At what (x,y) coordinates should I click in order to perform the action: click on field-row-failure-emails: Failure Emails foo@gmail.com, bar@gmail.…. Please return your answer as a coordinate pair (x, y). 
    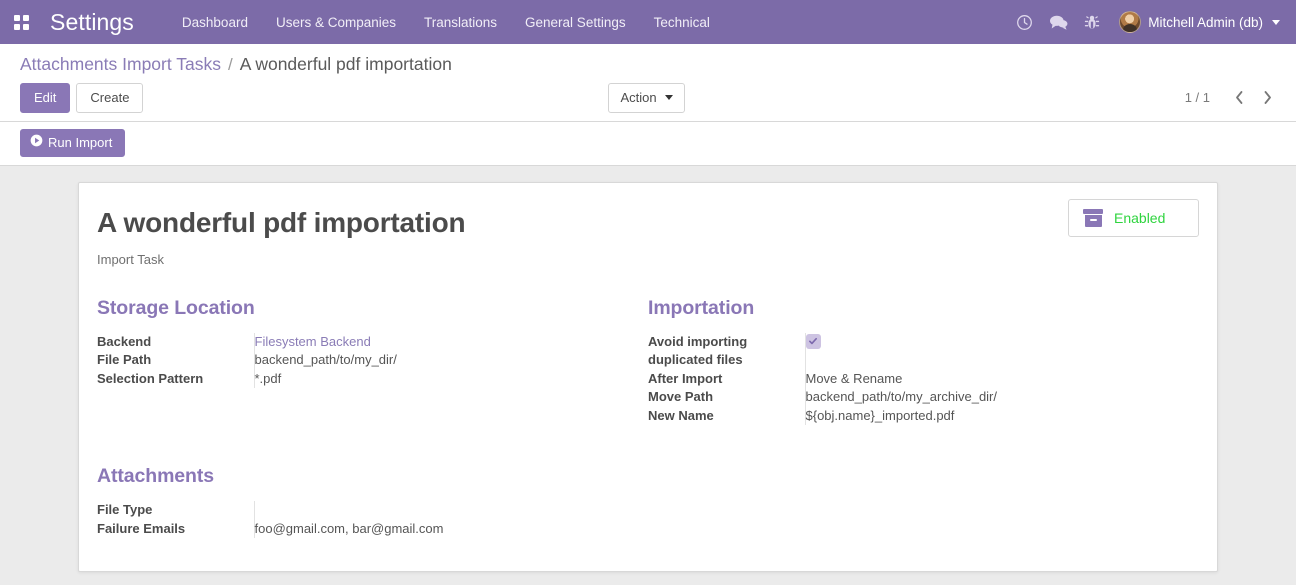
    Looking at the image, I should click on (361, 529).